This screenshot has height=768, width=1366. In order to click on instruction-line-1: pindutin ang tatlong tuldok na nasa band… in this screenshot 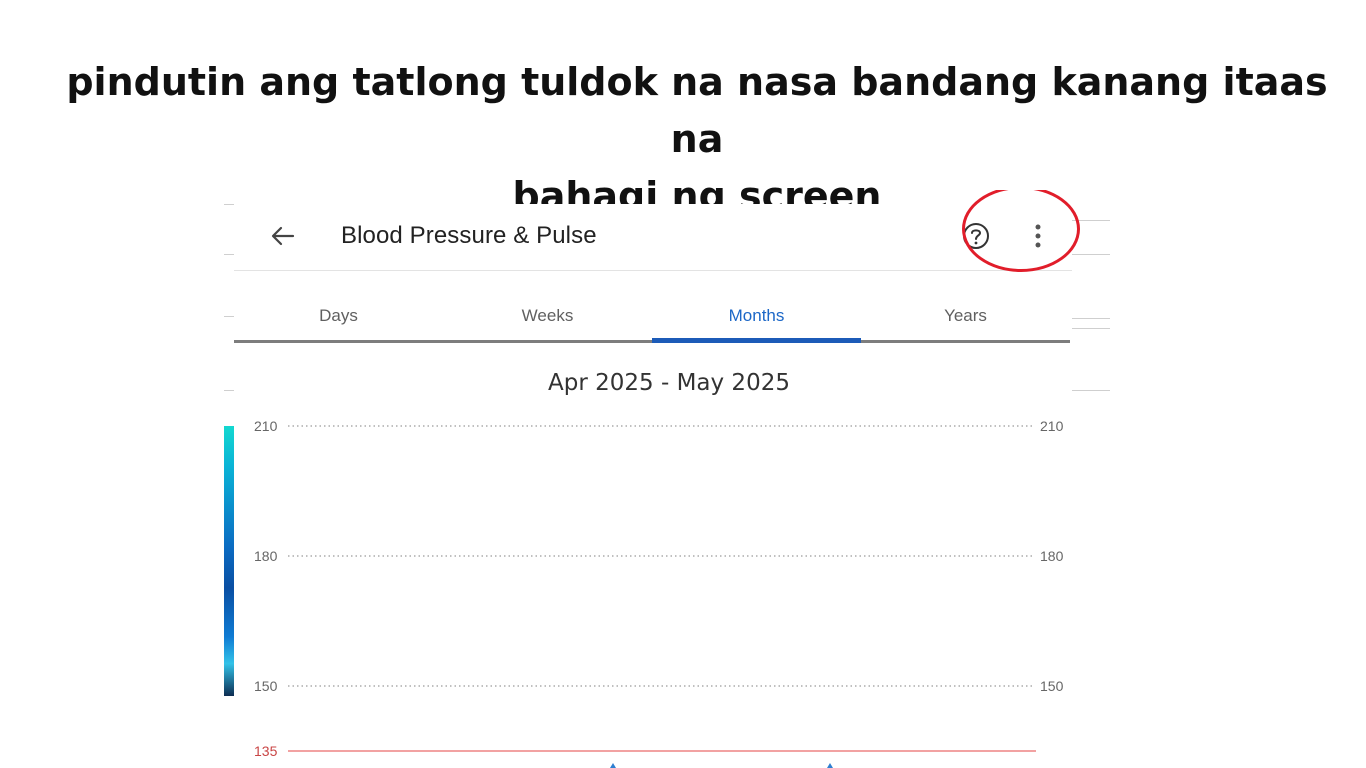, I will do `click(697, 110)`.